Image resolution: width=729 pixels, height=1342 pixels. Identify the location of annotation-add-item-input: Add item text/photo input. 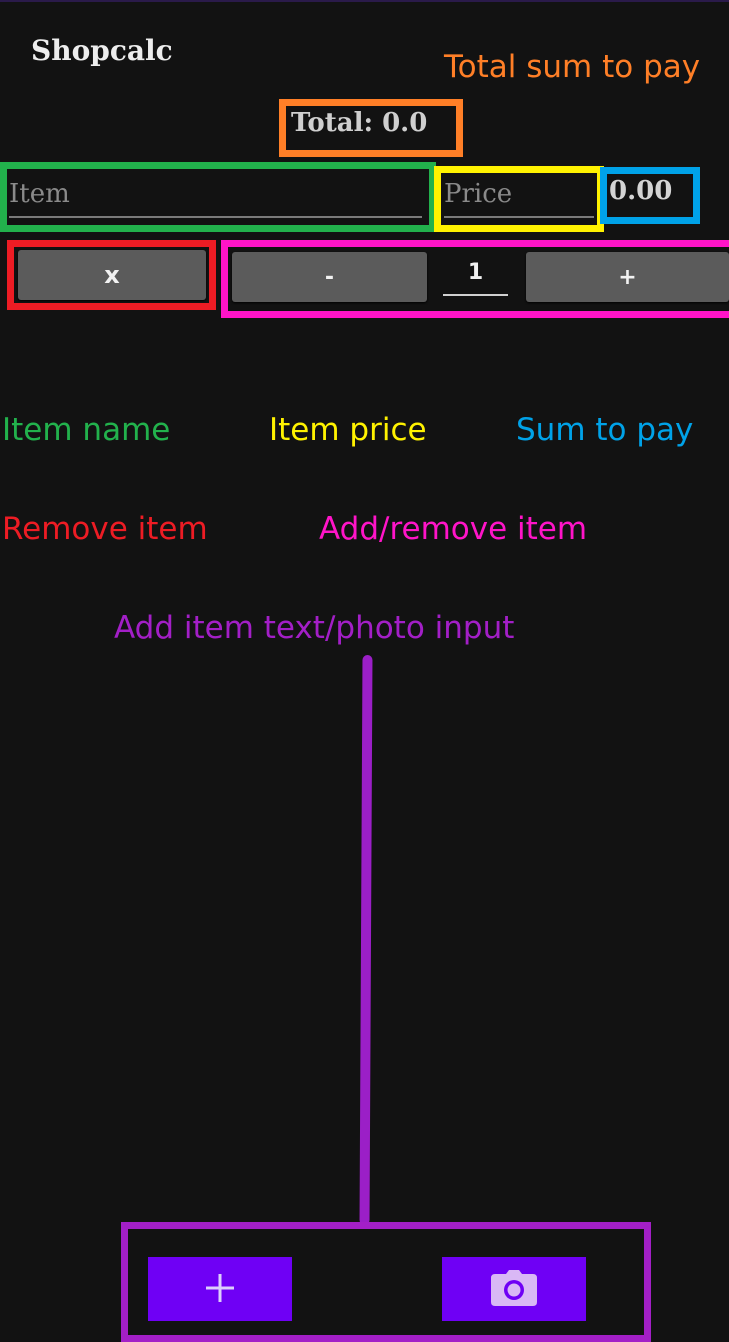
(314, 628).